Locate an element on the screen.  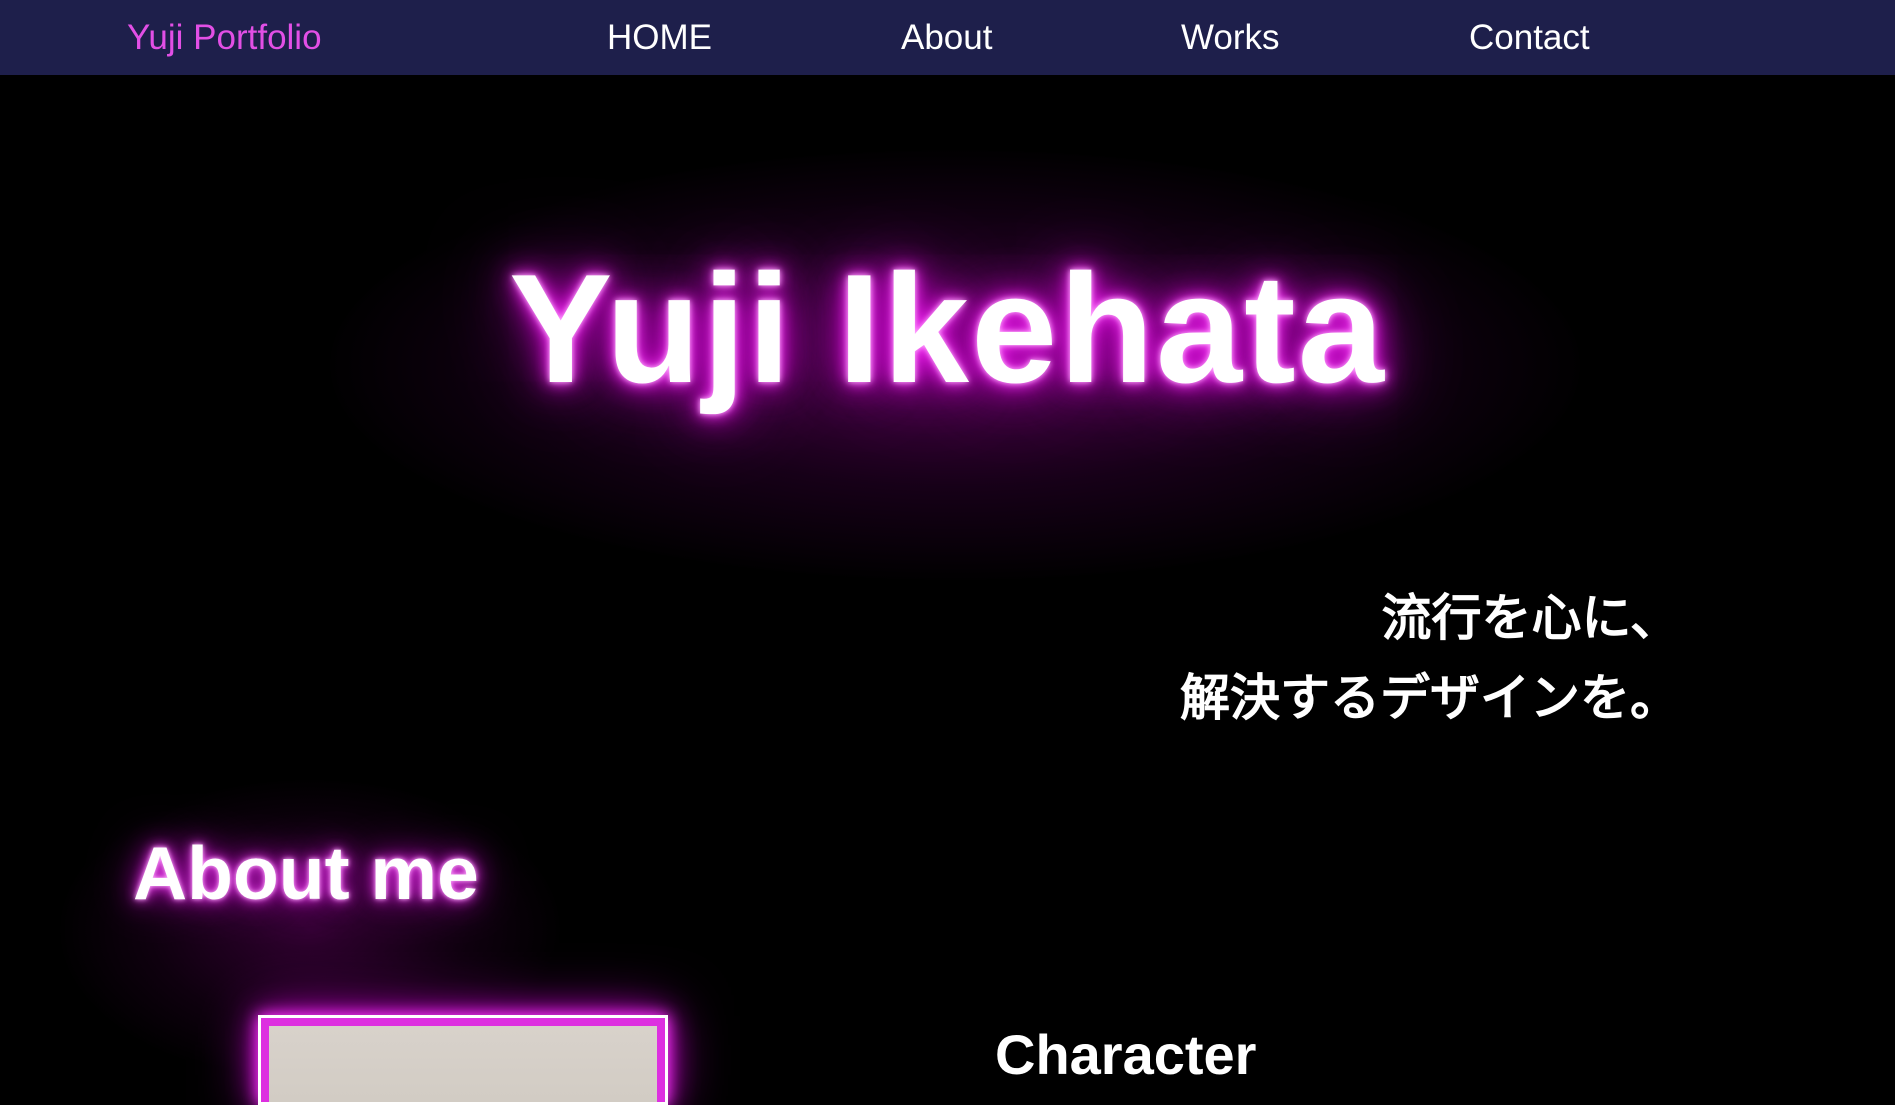
brand-link: Yuji Portfolio is located at coordinates (224, 37).